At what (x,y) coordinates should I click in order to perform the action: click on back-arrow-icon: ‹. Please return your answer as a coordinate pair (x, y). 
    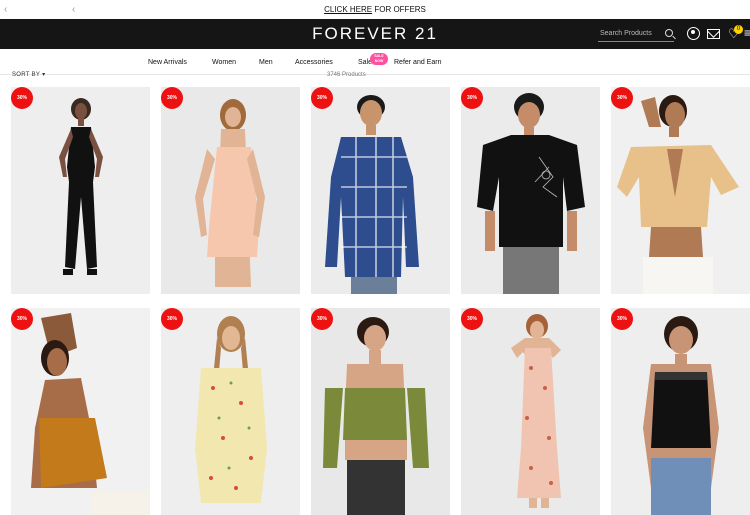
    Looking at the image, I should click on (5, 9).